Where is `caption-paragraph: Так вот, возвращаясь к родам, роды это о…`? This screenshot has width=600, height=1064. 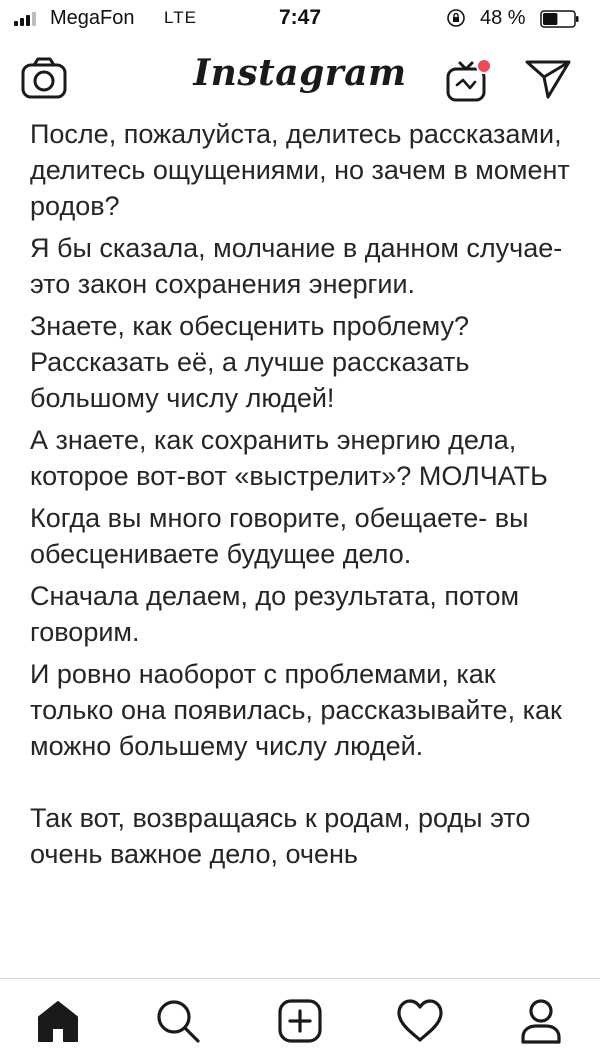
caption-paragraph: Так вот, возвращаясь к родам, роды это о… is located at coordinates (280, 836).